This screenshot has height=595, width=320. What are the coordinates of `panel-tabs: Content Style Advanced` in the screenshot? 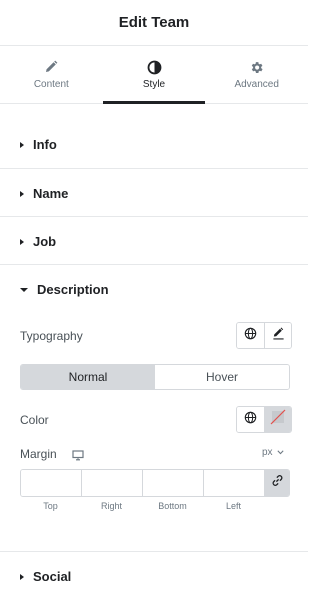 It's located at (154, 75).